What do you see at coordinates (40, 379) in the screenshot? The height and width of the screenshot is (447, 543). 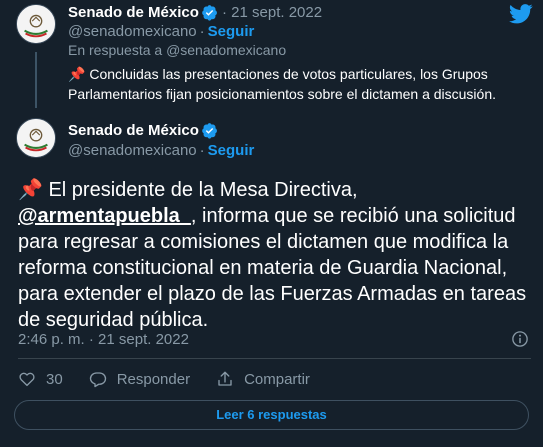 I see `like-button: 30` at bounding box center [40, 379].